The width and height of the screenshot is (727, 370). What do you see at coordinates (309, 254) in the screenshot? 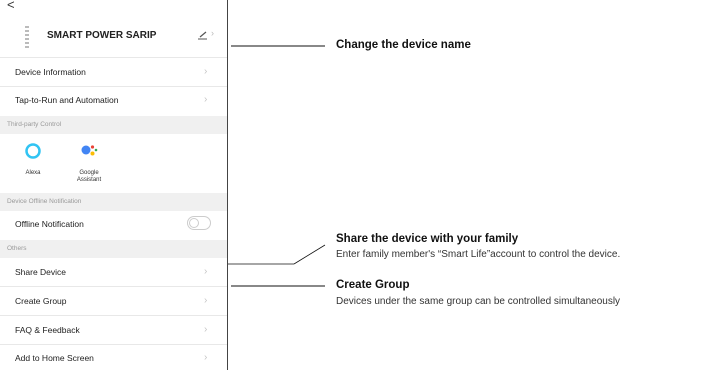
I see `callout-line-share-diag` at bounding box center [309, 254].